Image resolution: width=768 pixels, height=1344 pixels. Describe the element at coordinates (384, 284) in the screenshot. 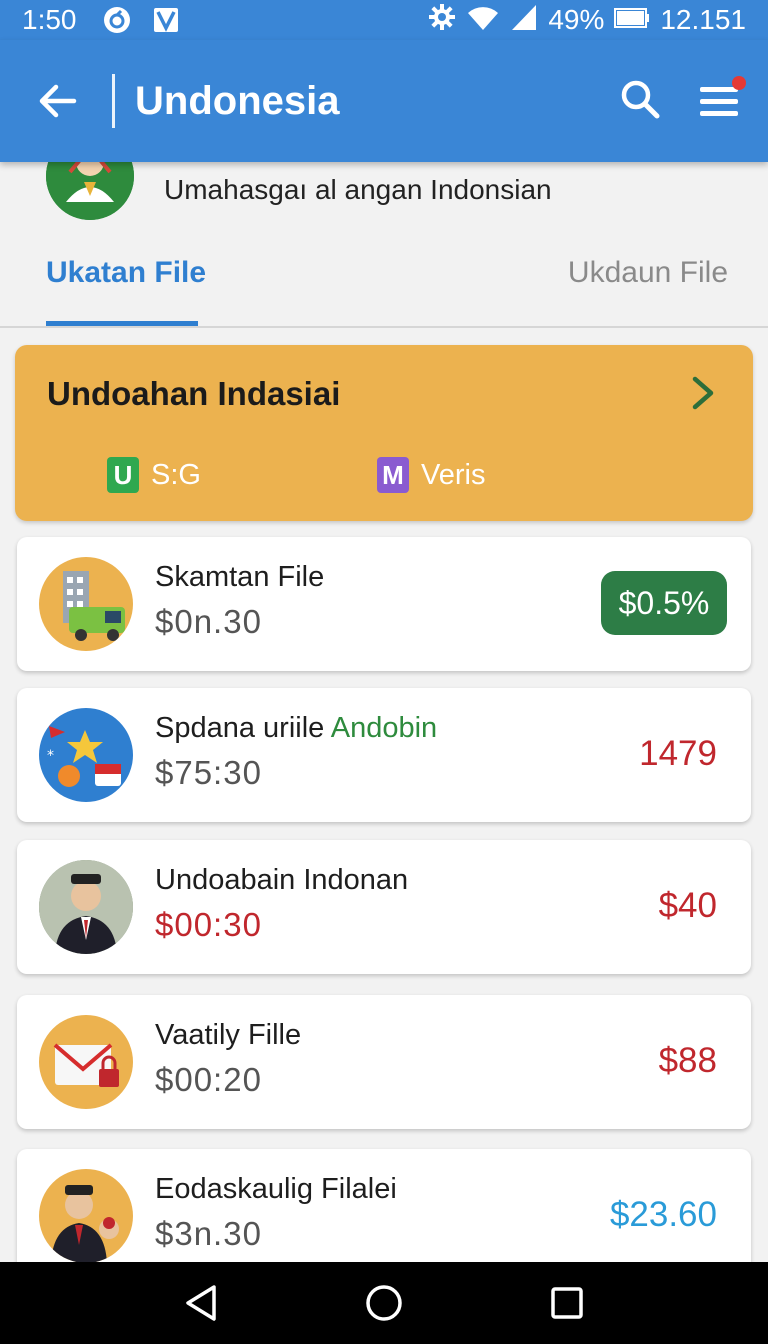

I see `tab-bar: Ukatan File Ukdaun File` at that location.